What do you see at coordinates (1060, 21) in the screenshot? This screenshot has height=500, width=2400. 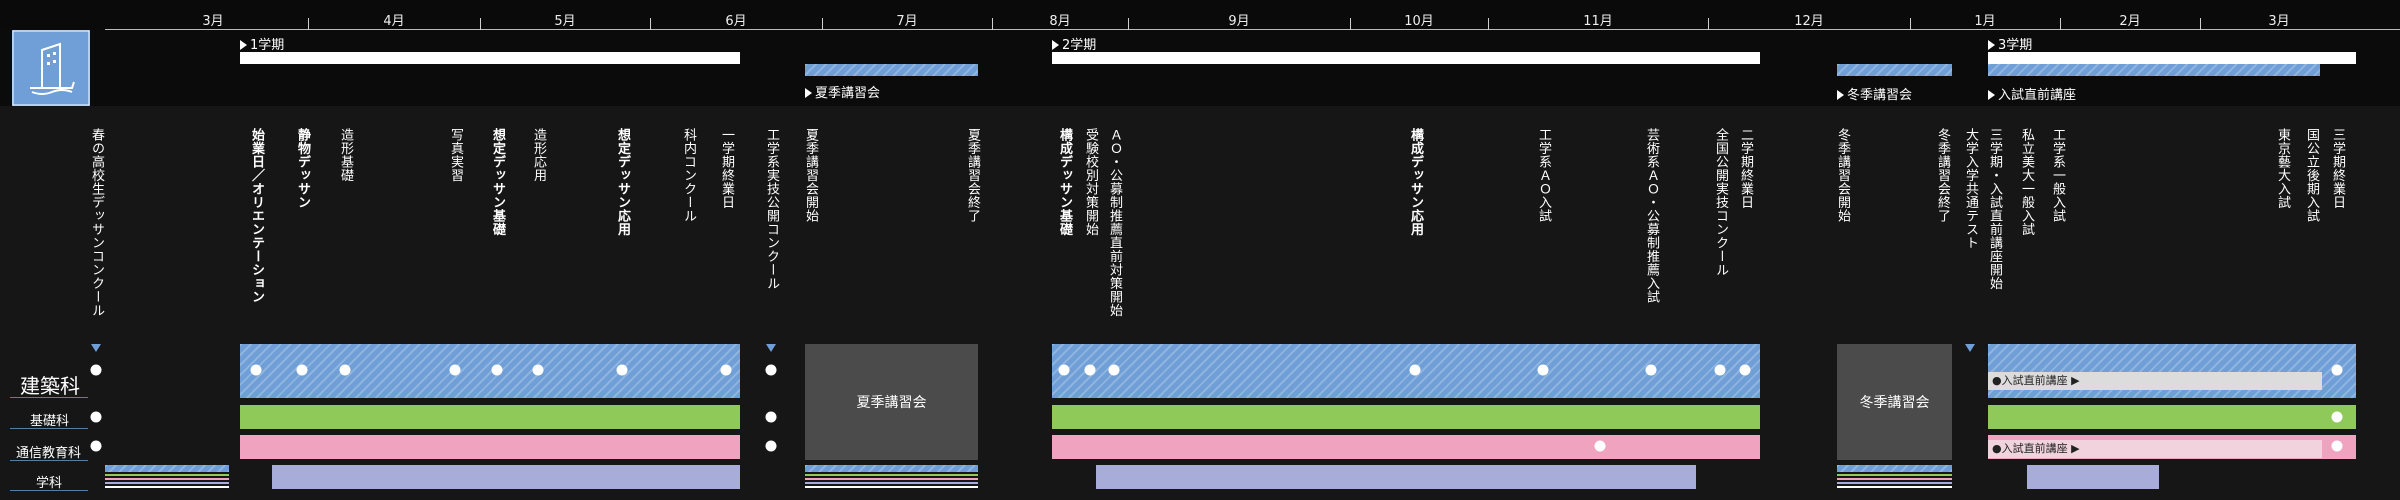 I see `month-label: 8月` at bounding box center [1060, 21].